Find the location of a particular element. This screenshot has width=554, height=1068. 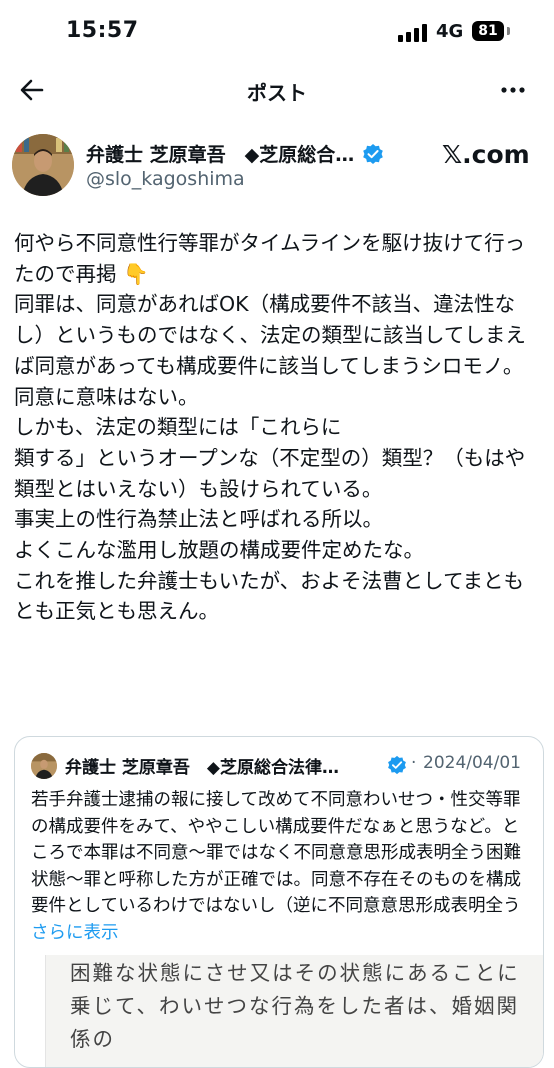

show-more-link: さらに表示 is located at coordinates (75, 933).